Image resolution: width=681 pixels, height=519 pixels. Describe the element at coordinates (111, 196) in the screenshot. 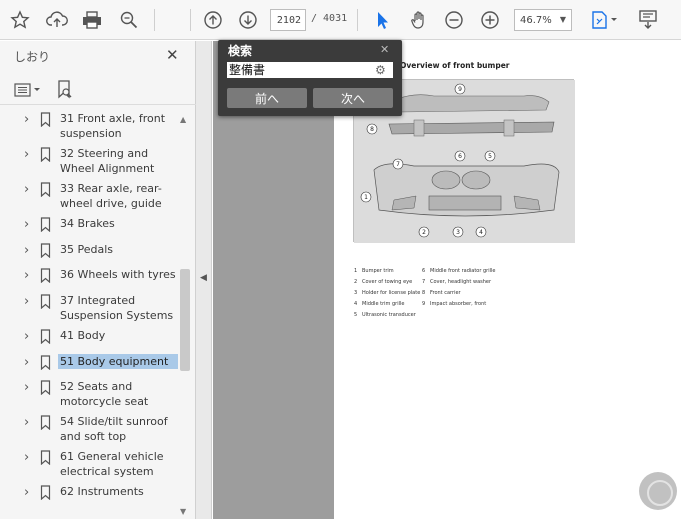

I see `sidebar-item-label: 33 Rear axle, rear-wheel drive, guide` at that location.